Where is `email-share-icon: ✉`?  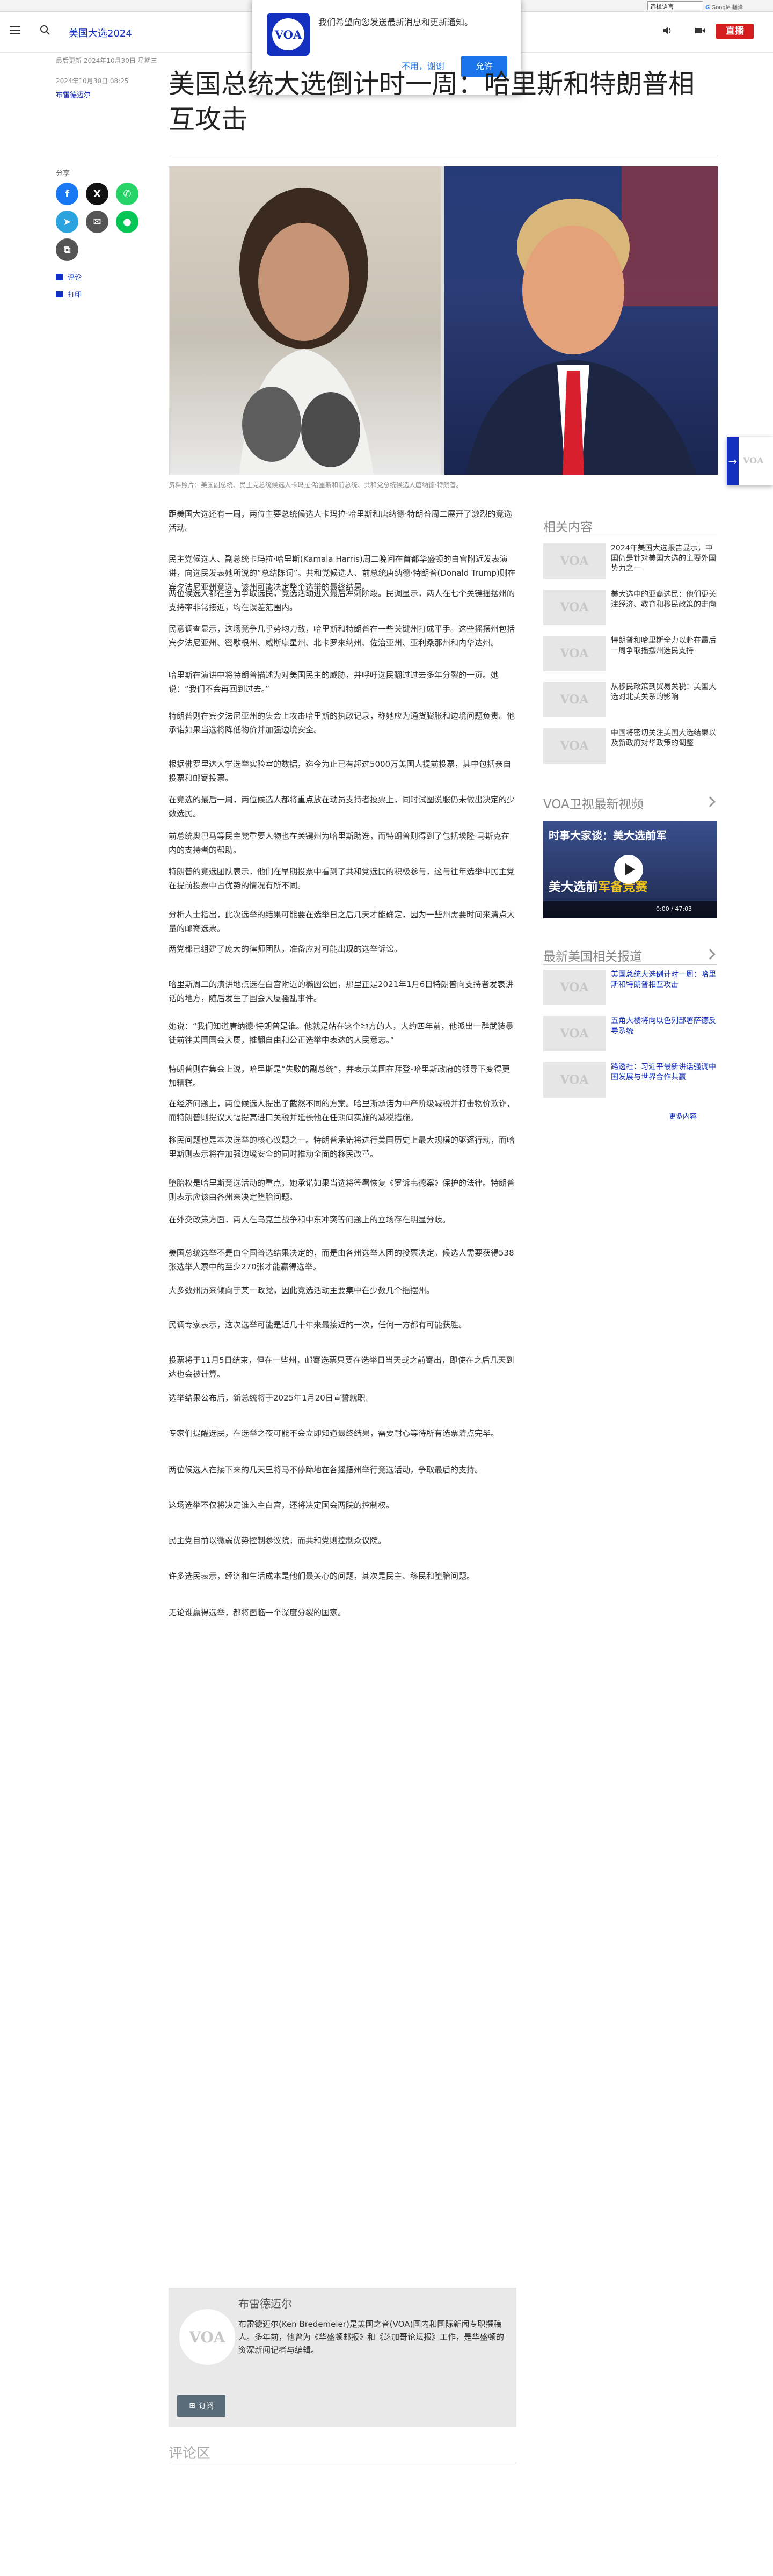 email-share-icon: ✉ is located at coordinates (97, 222).